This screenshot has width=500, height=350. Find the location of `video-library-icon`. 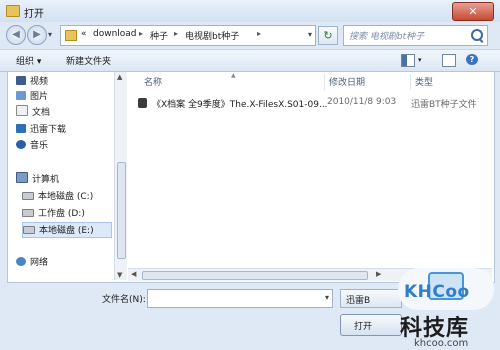

video-library-icon is located at coordinates (21, 80).